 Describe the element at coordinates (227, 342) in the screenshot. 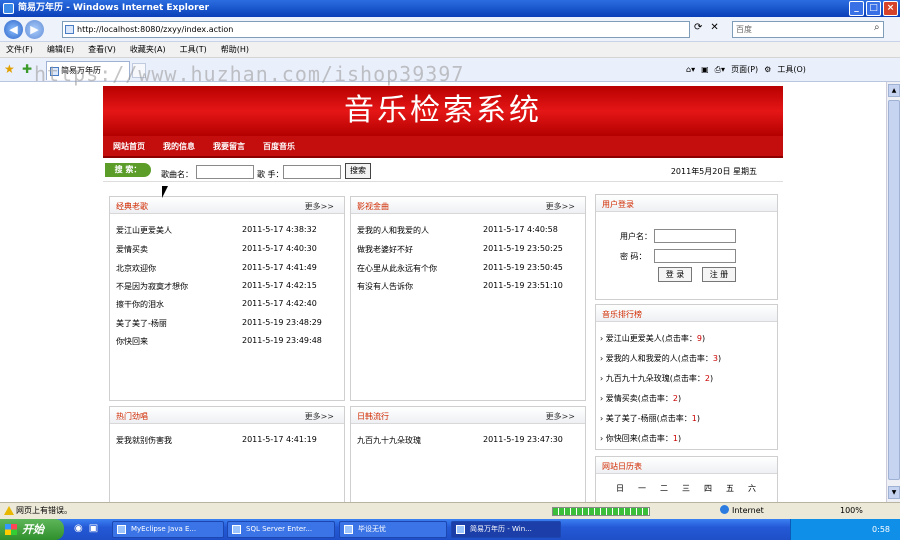

I see `list-item: 你快回来 2011-5-19 23:49:48` at that location.